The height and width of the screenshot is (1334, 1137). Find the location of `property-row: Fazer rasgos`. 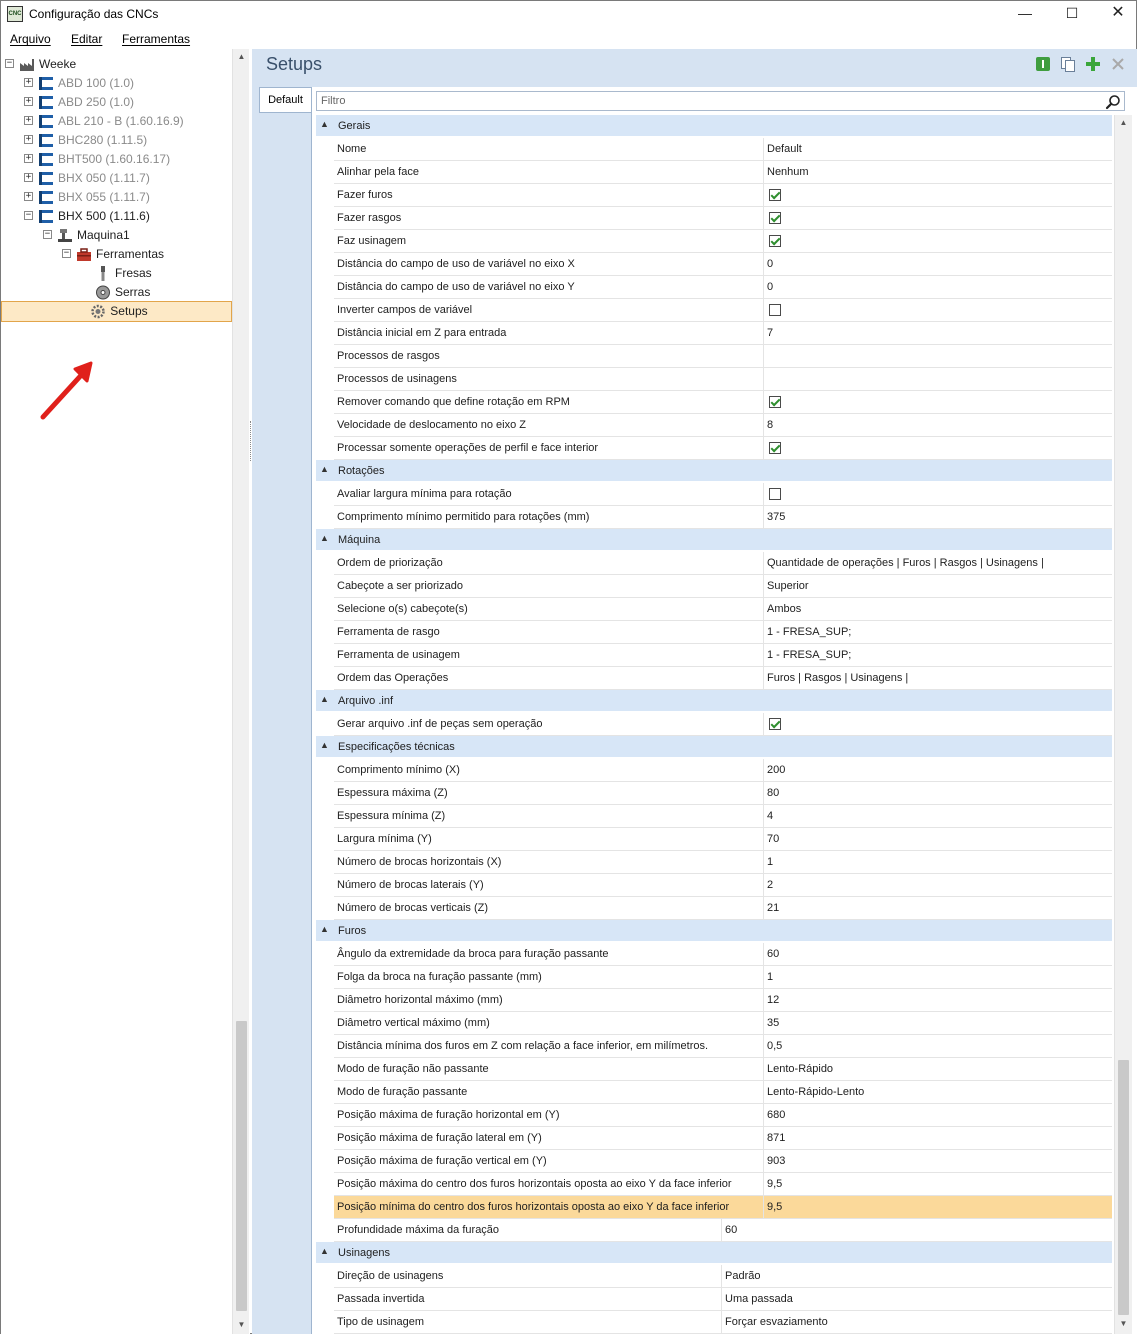

property-row: Fazer rasgos is located at coordinates (723, 218).